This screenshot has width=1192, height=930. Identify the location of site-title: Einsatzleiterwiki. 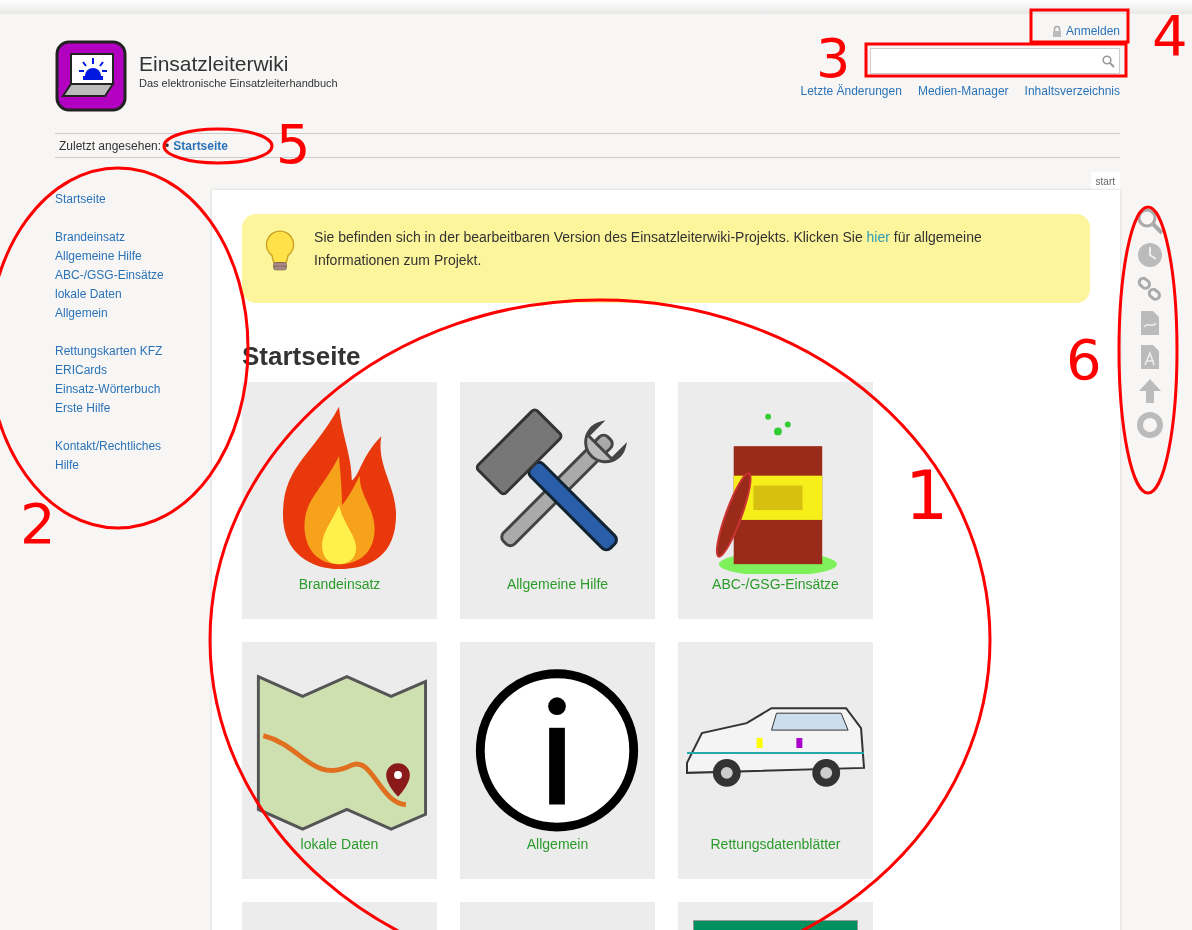
(238, 64).